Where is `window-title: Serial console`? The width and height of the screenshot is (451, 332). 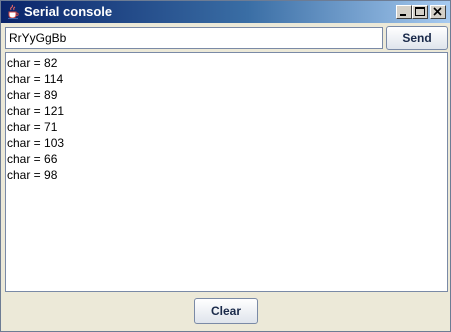
window-title: Serial console is located at coordinates (68, 11).